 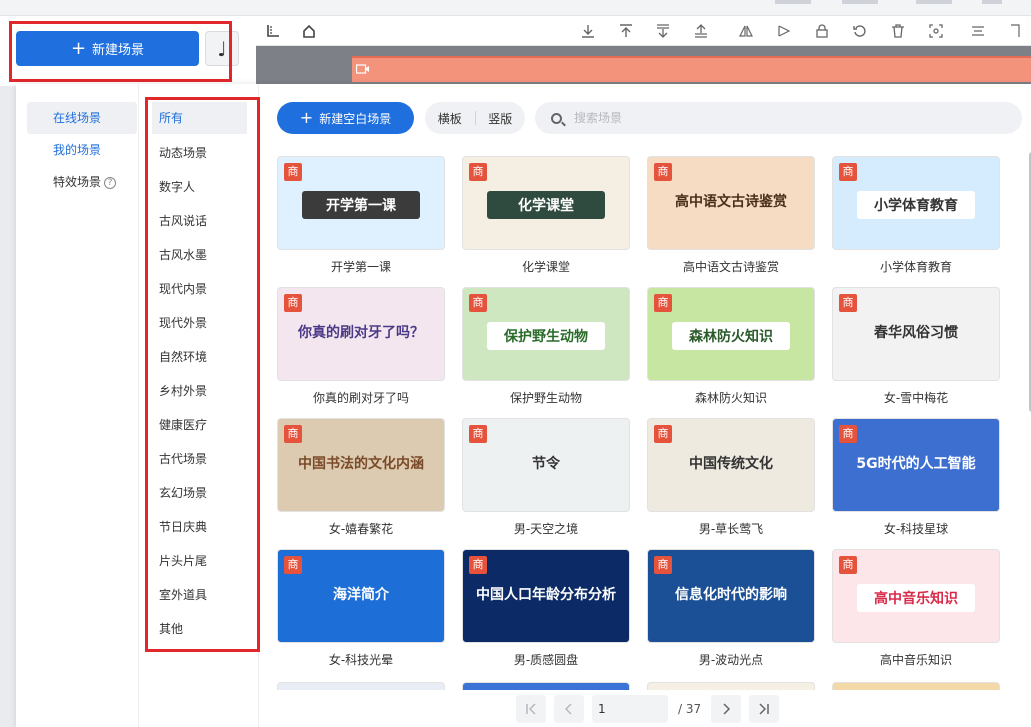 I want to click on scene-card: 商小学体育教育 小学体育教育, so click(x=916, y=215).